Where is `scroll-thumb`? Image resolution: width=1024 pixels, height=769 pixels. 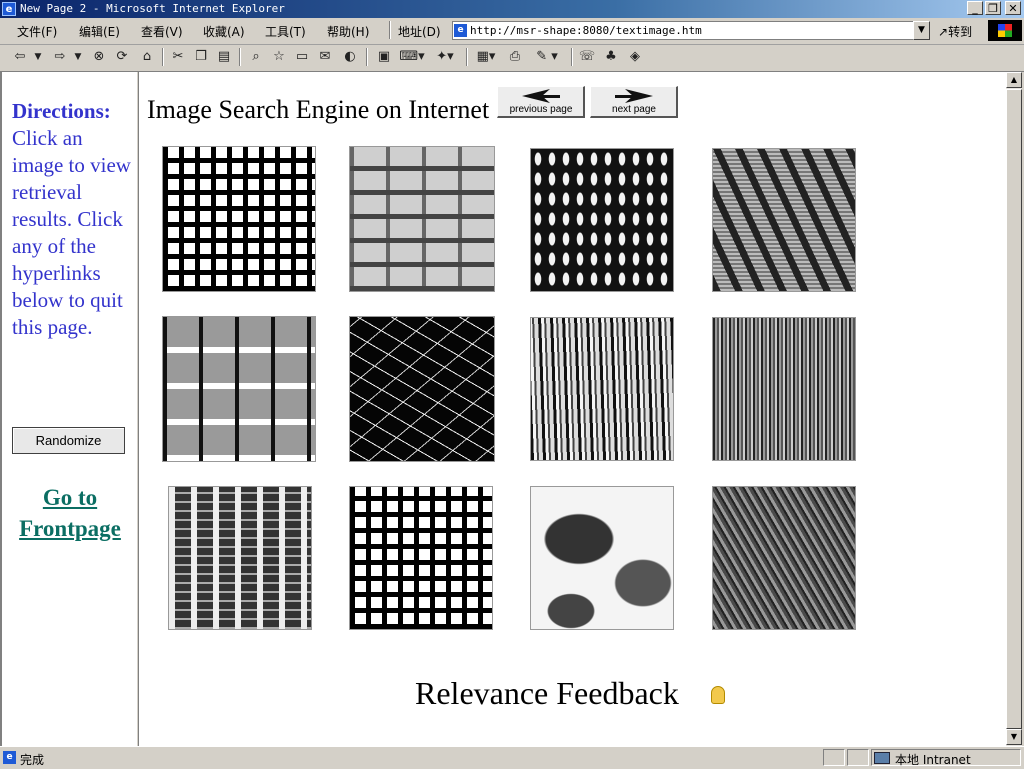 scroll-thumb is located at coordinates (1014, 409).